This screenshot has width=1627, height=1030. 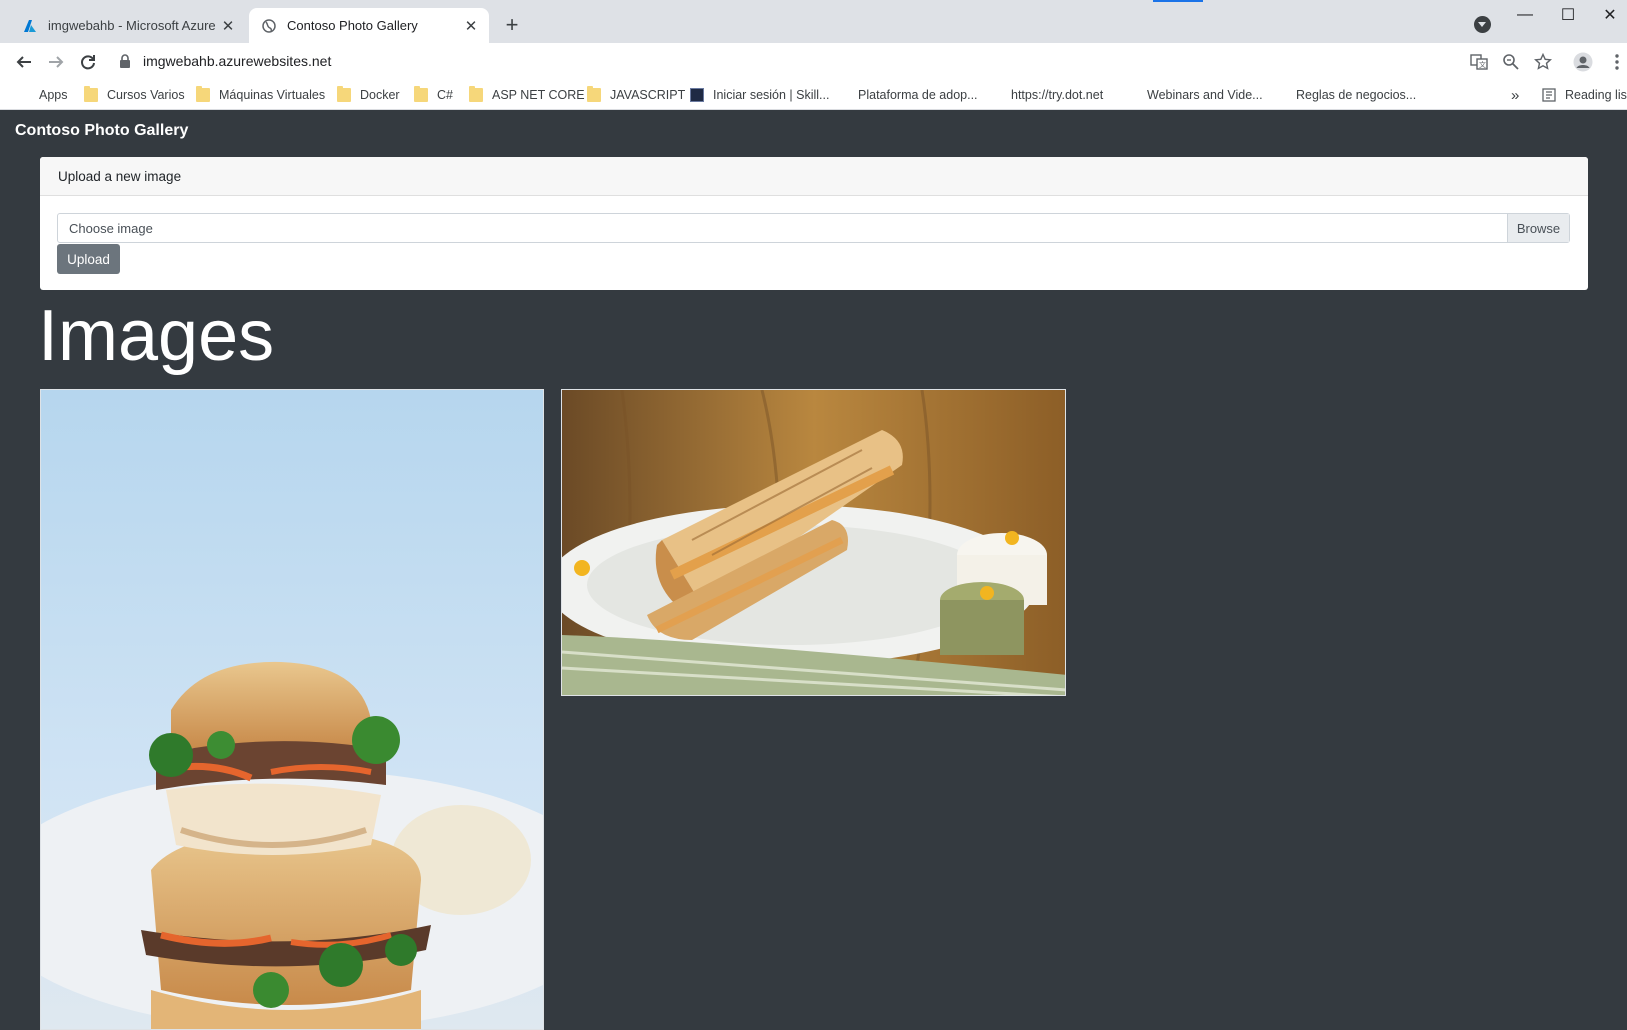 I want to click on address-bar: imgwebahb.azurewebsites.net, so click(x=801, y=61).